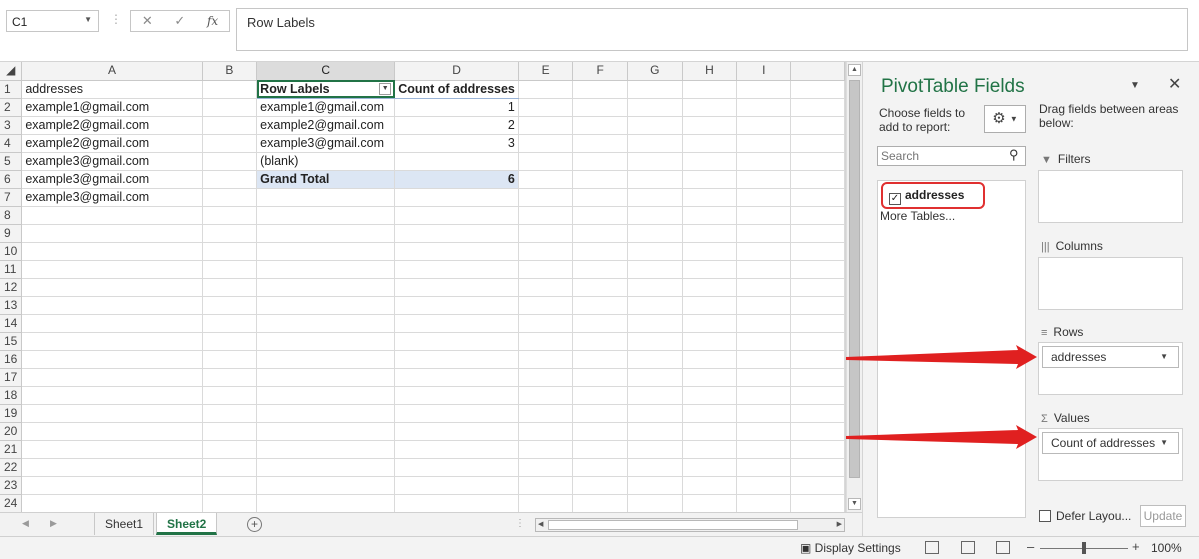 The width and height of the screenshot is (1199, 559). What do you see at coordinates (854, 287) in the screenshot?
I see `vertical-scrollbar: ▲ ▼` at bounding box center [854, 287].